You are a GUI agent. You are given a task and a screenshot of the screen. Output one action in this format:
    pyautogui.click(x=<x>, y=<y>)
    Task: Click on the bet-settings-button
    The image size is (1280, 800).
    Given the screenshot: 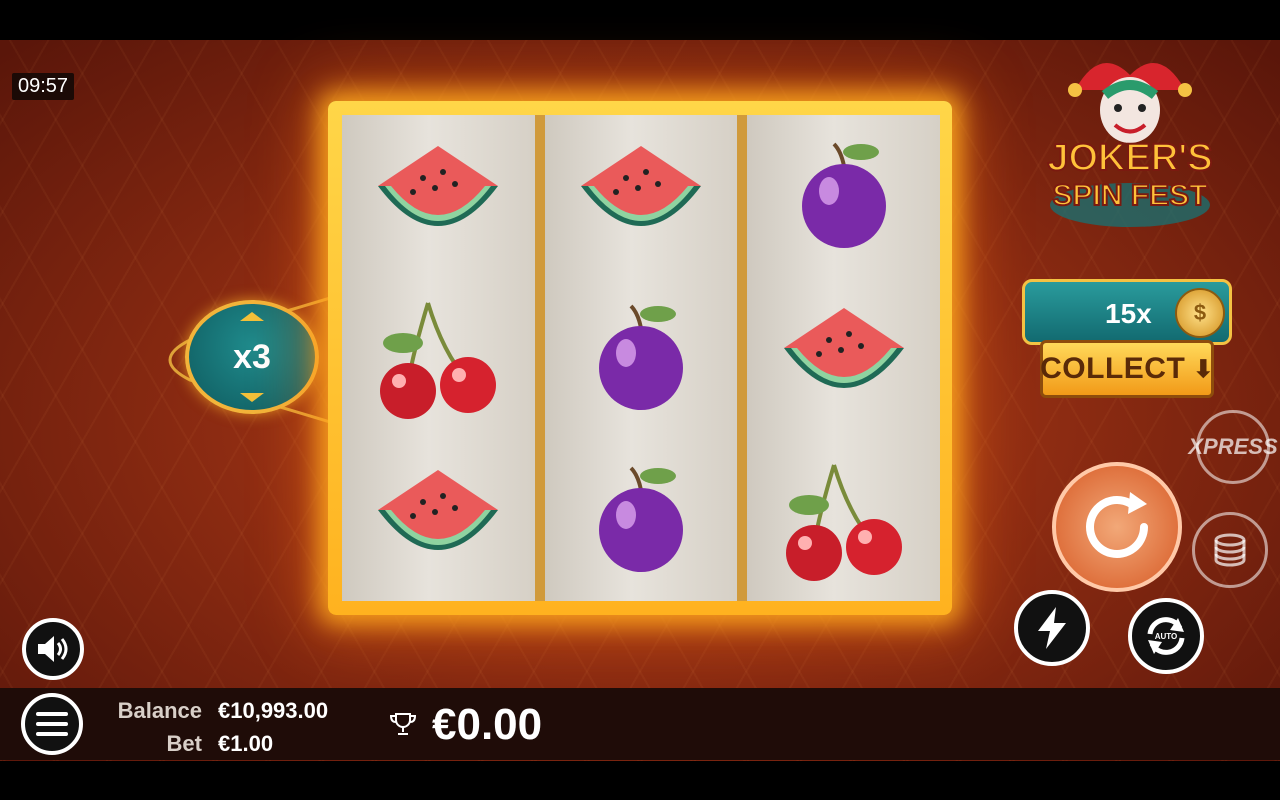 What is the action you would take?
    pyautogui.click(x=1230, y=550)
    